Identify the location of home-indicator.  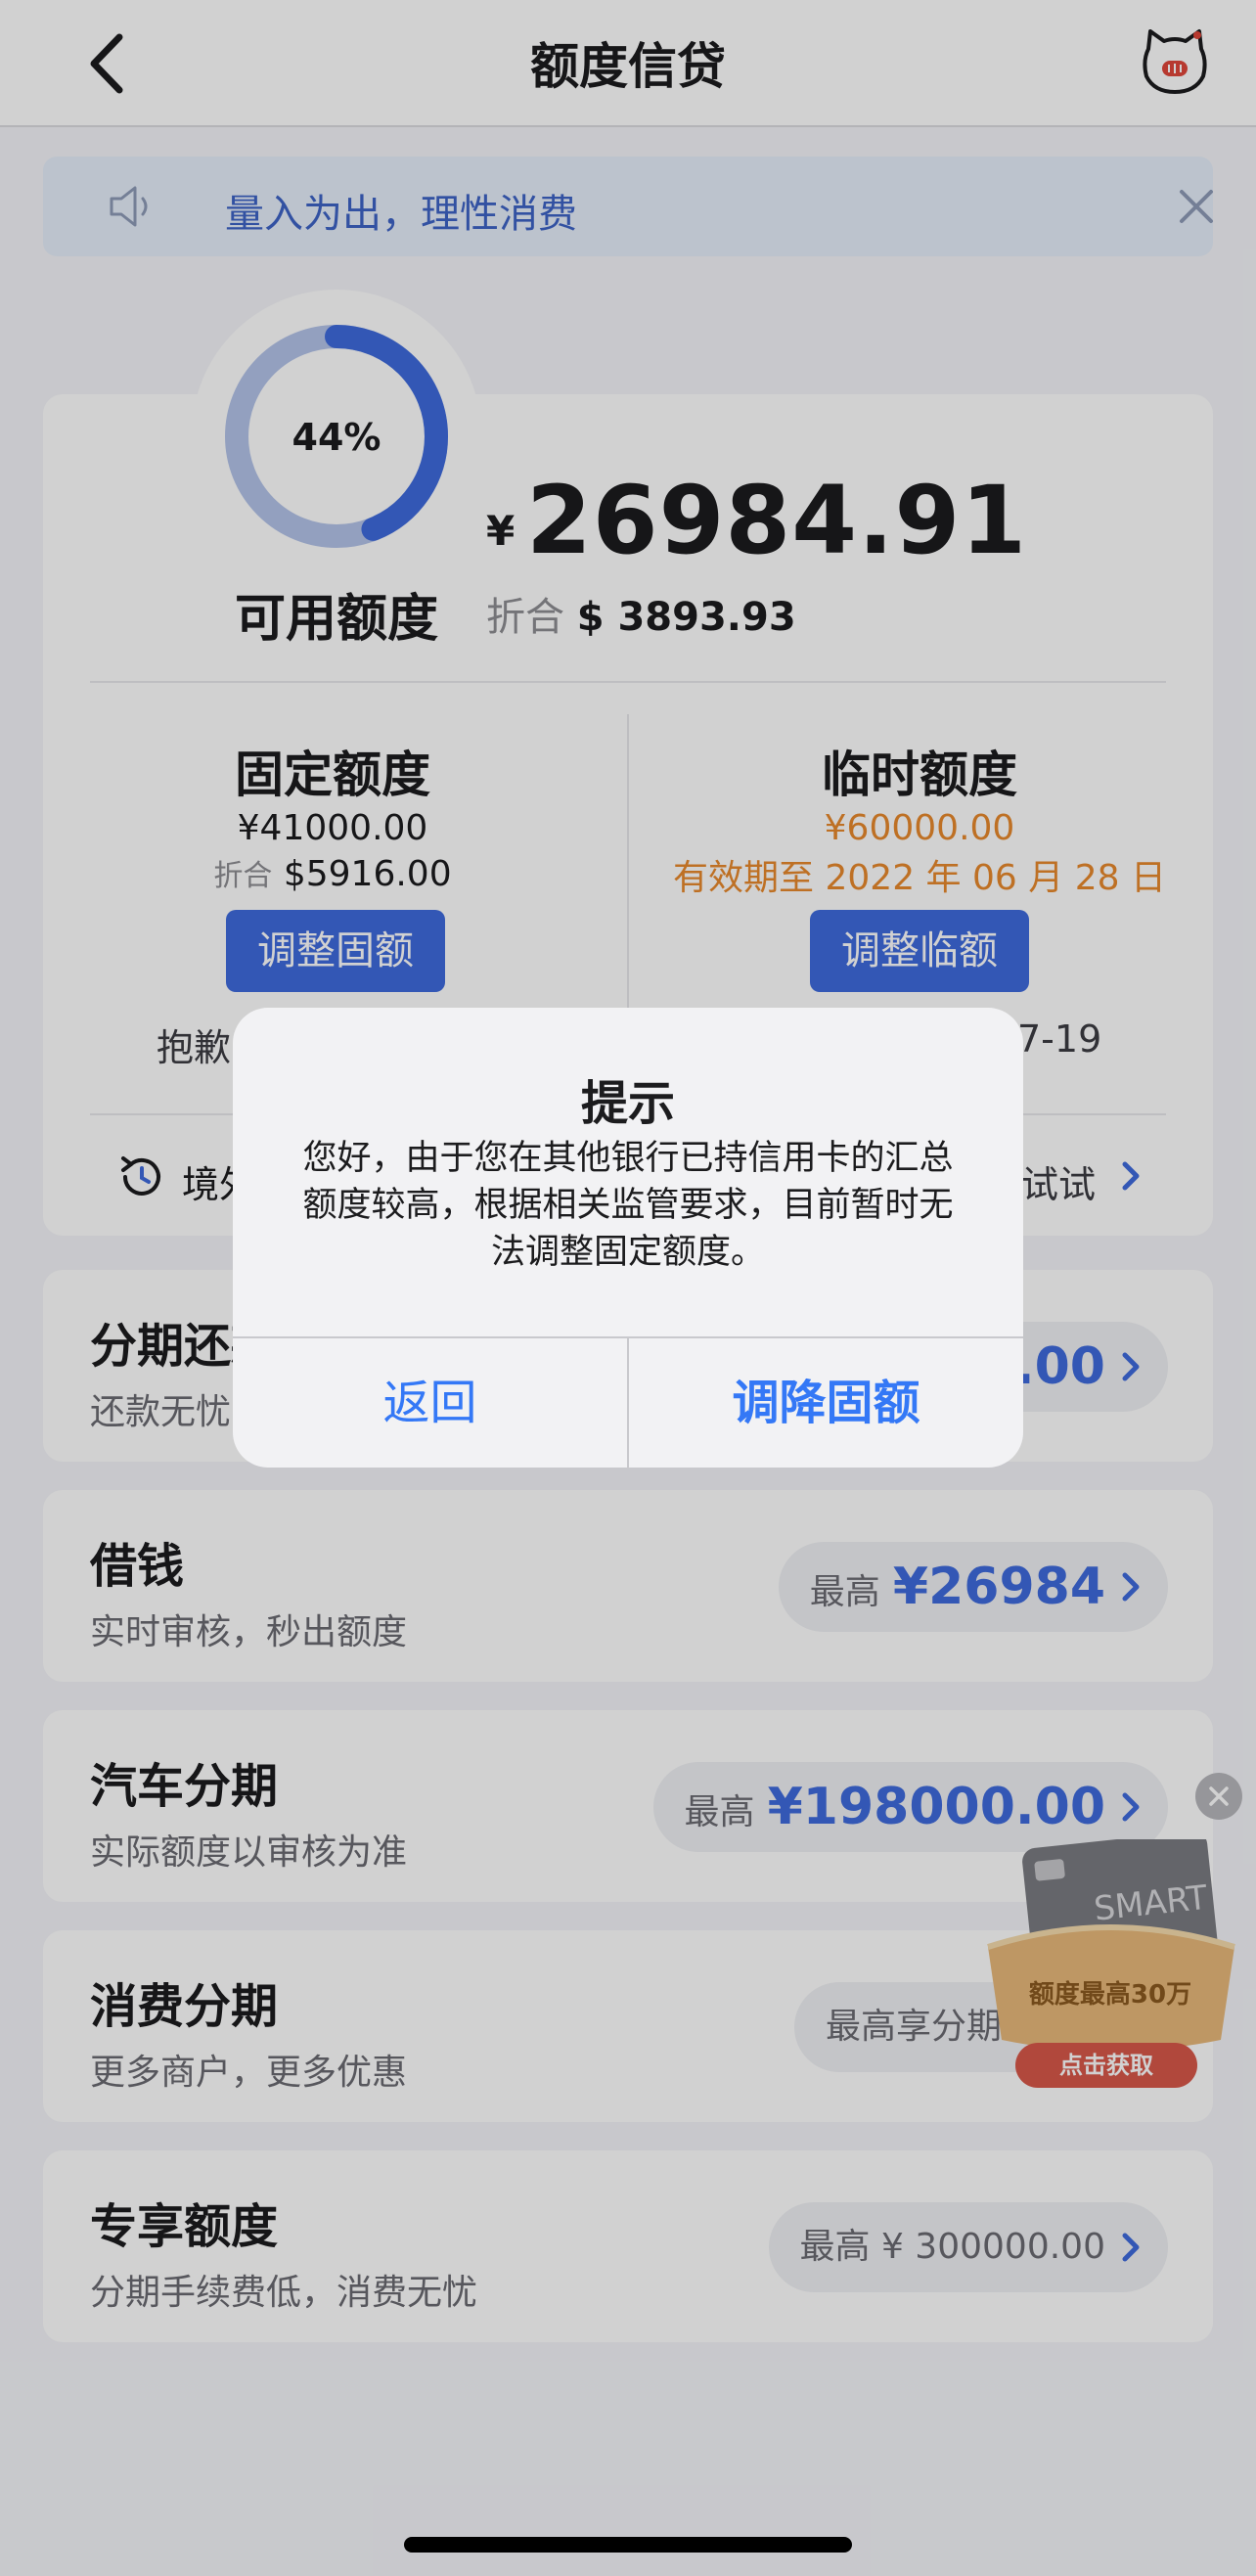
(628, 2545).